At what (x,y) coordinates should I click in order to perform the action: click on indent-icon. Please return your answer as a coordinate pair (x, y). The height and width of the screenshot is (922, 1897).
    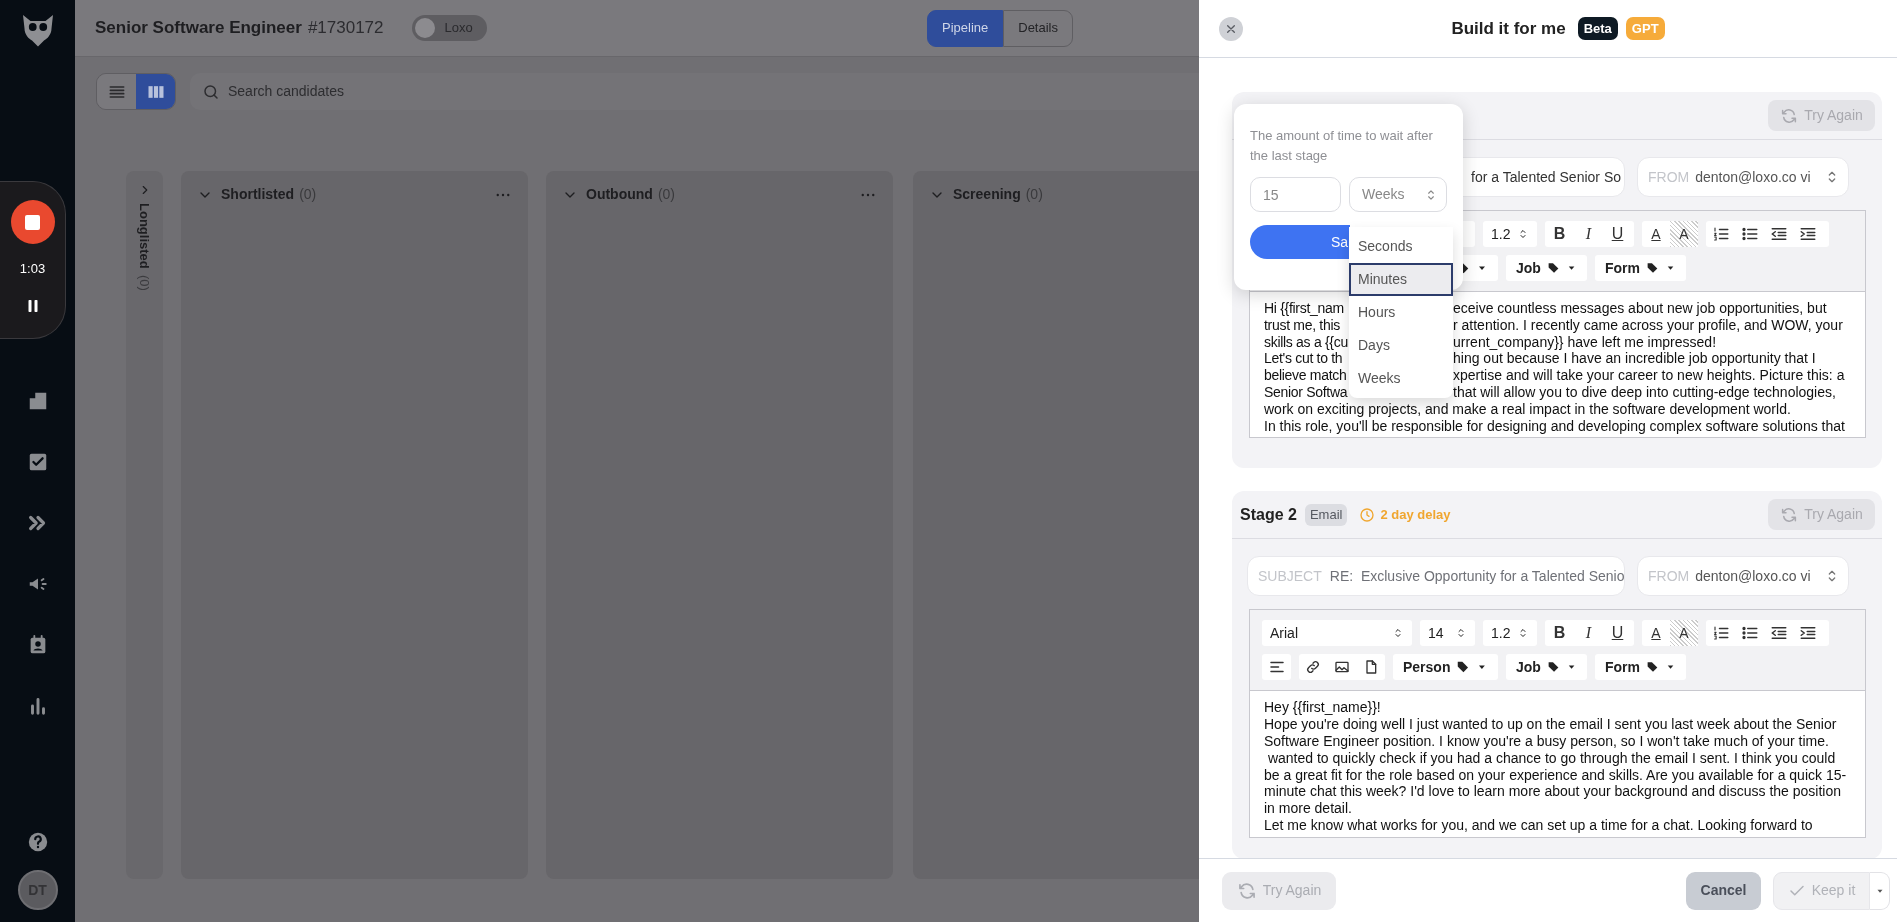
    Looking at the image, I should click on (1807, 234).